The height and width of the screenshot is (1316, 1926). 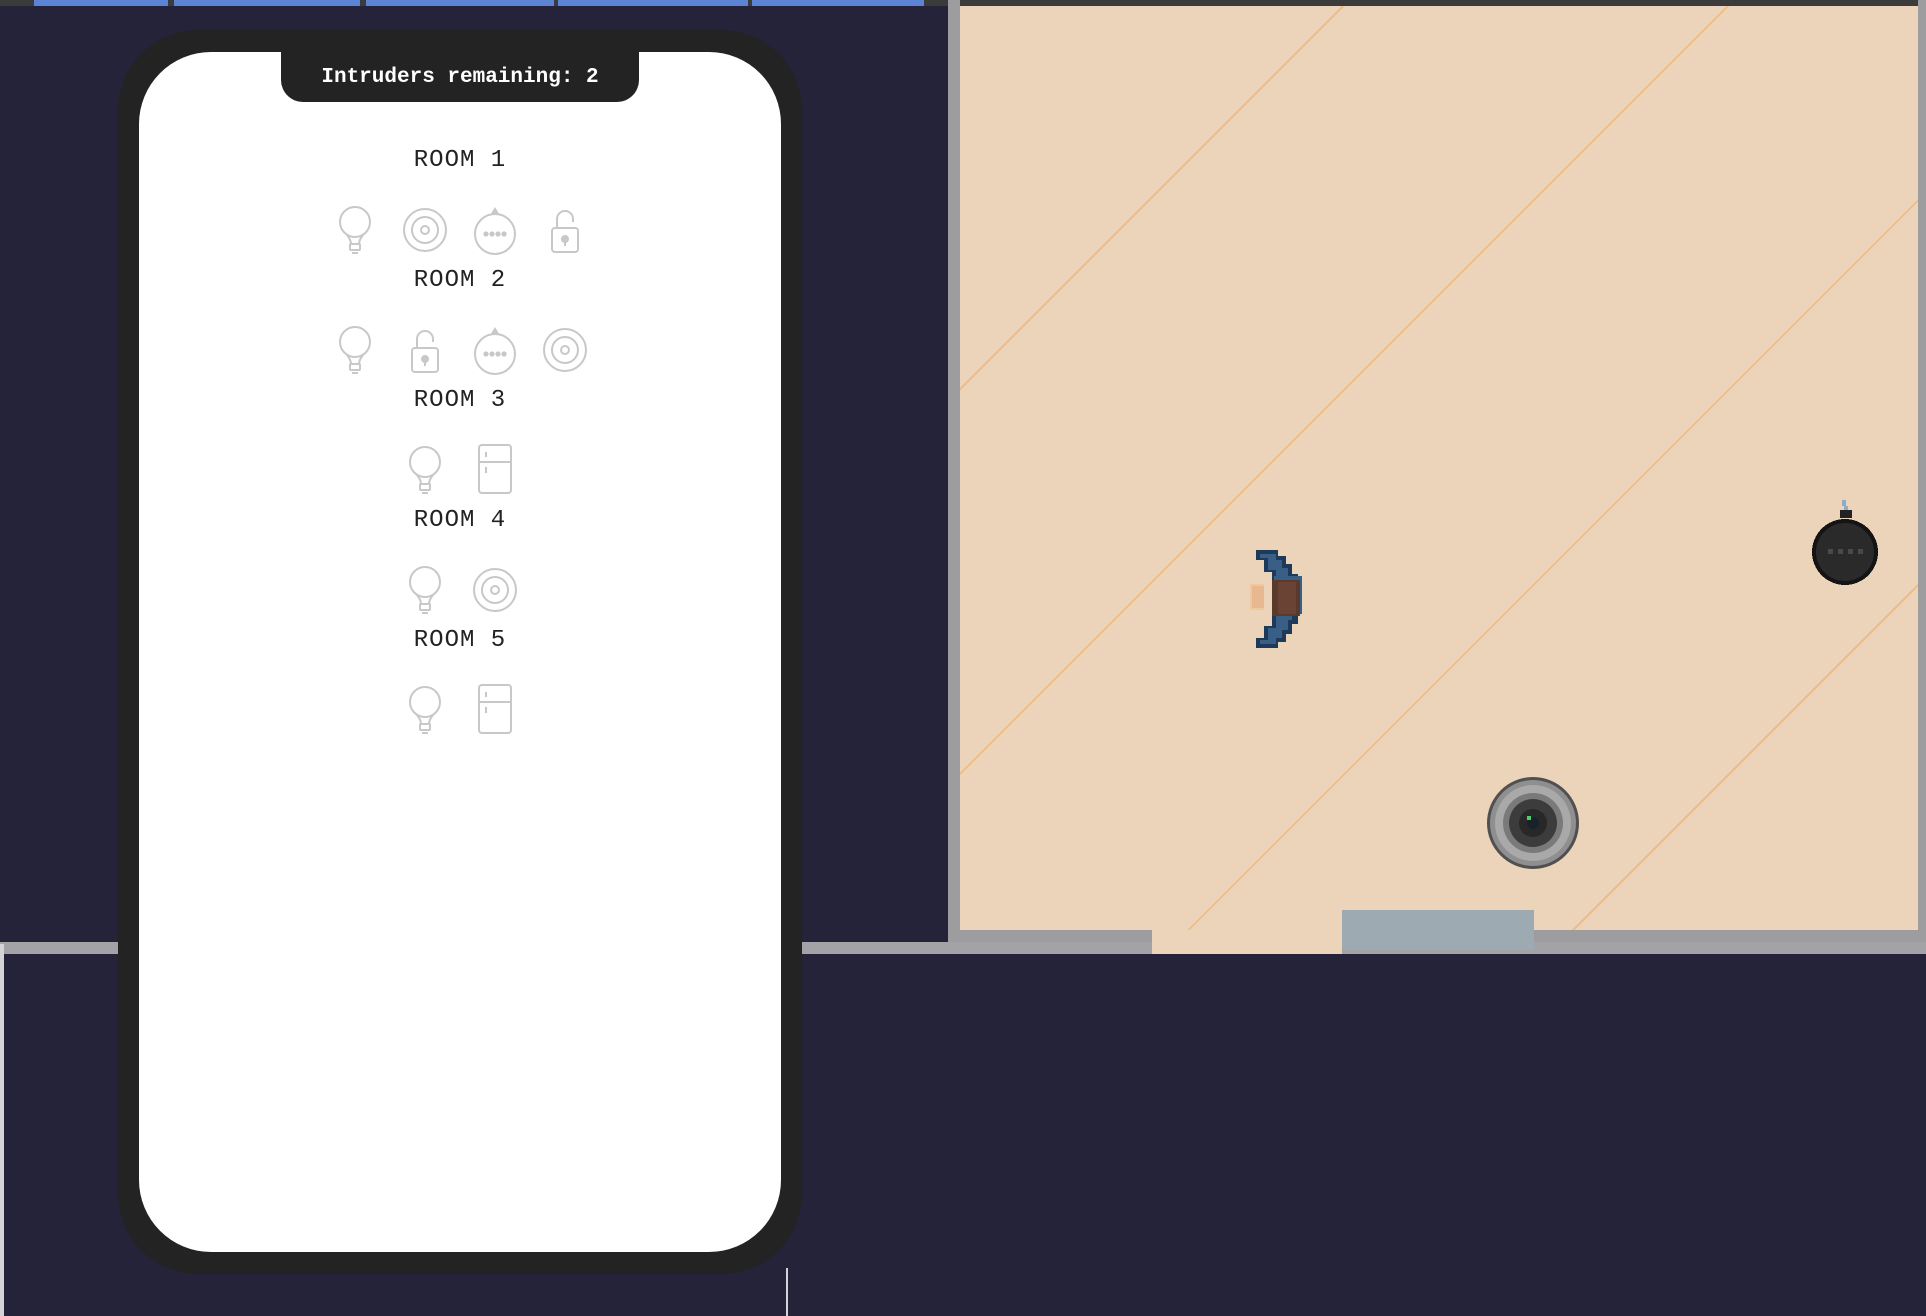 I want to click on room-wall-left, so click(x=954, y=471).